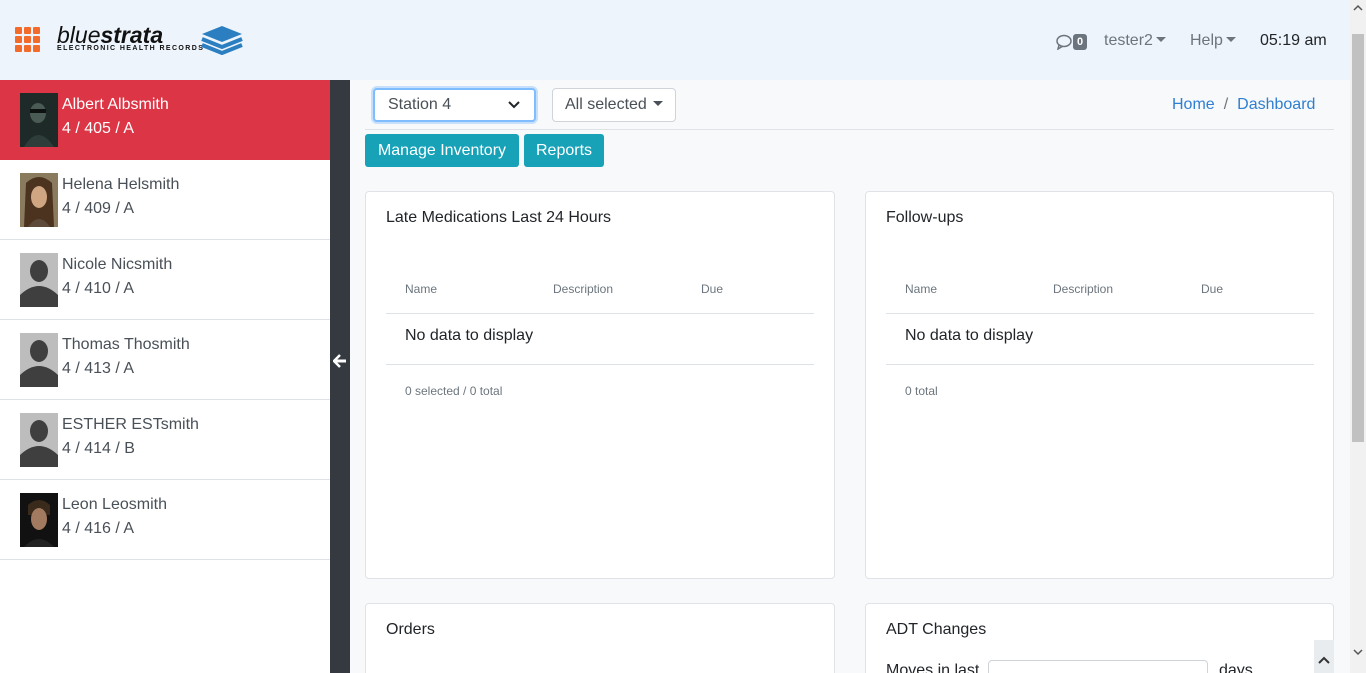 This screenshot has height=673, width=1366. I want to click on patient-item-esther-estsmith: ESTHER ESTsmith 4 / 414 / B, so click(165, 440).